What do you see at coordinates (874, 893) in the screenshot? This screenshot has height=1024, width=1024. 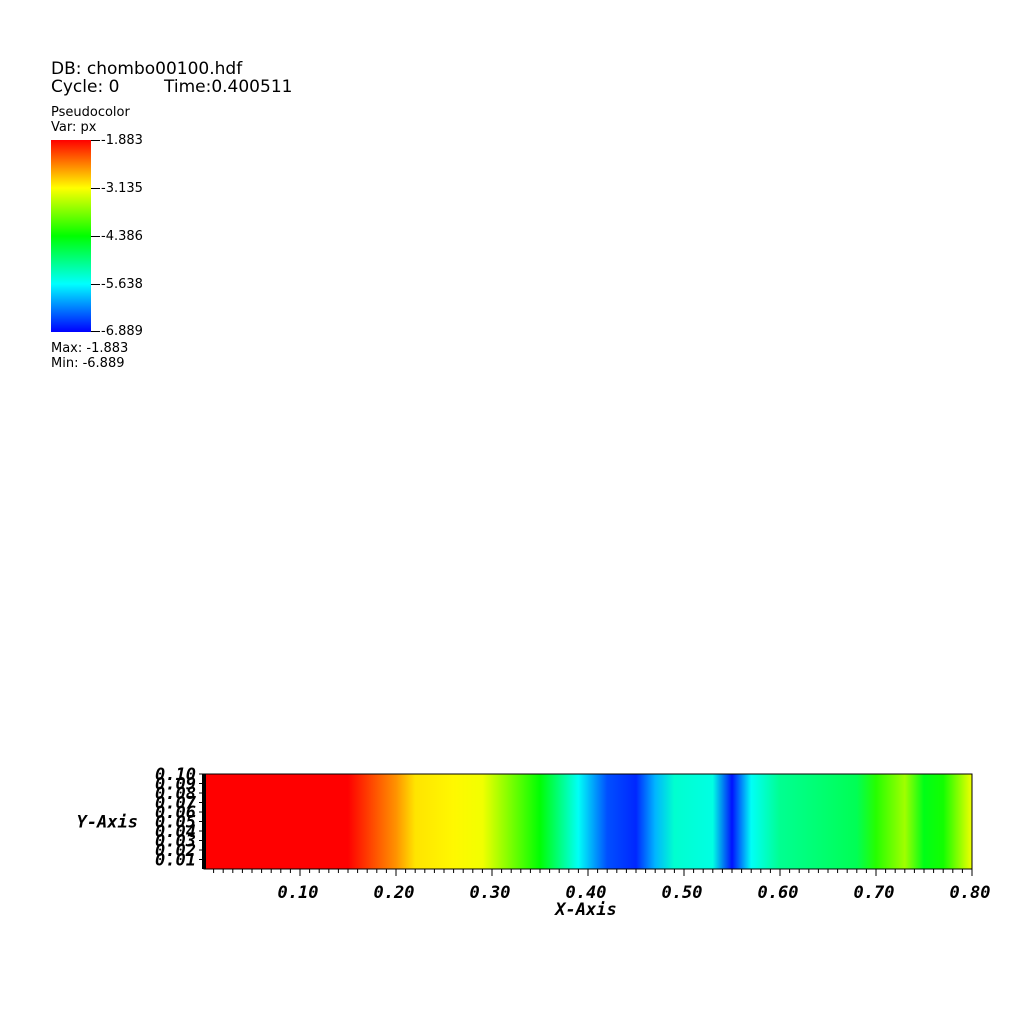 I see `x-tick-label: 0.70` at bounding box center [874, 893].